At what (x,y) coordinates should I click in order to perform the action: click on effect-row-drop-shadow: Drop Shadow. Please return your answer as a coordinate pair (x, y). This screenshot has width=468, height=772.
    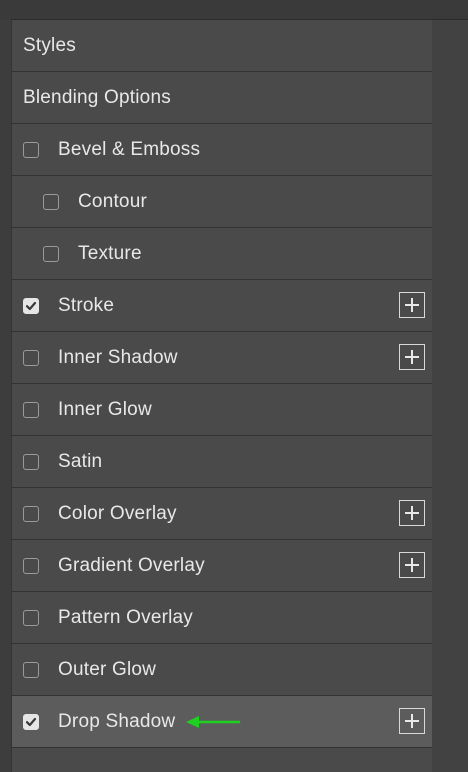
    Looking at the image, I should click on (222, 722).